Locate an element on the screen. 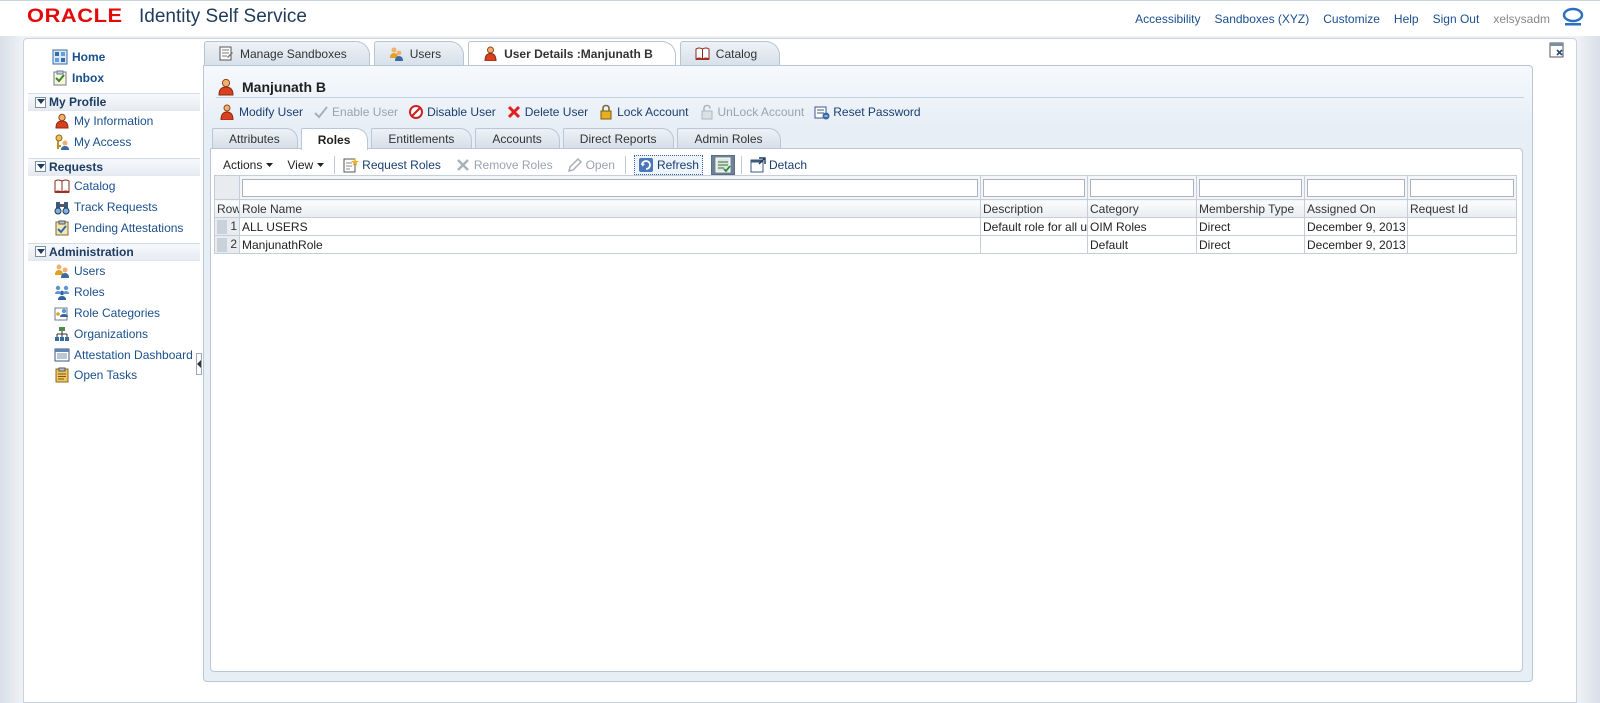 The height and width of the screenshot is (703, 1600). reset-password-button: Reset Password is located at coordinates (867, 112).